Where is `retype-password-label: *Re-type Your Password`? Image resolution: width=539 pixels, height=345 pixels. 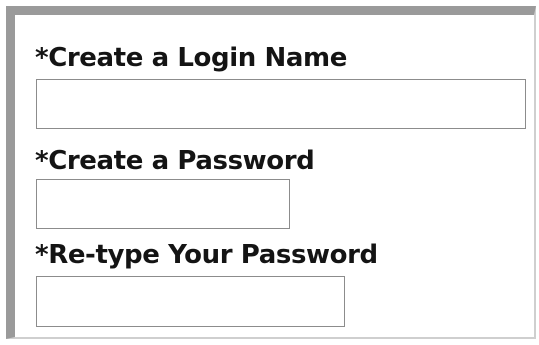 retype-password-label: *Re-type Your Password is located at coordinates (206, 255).